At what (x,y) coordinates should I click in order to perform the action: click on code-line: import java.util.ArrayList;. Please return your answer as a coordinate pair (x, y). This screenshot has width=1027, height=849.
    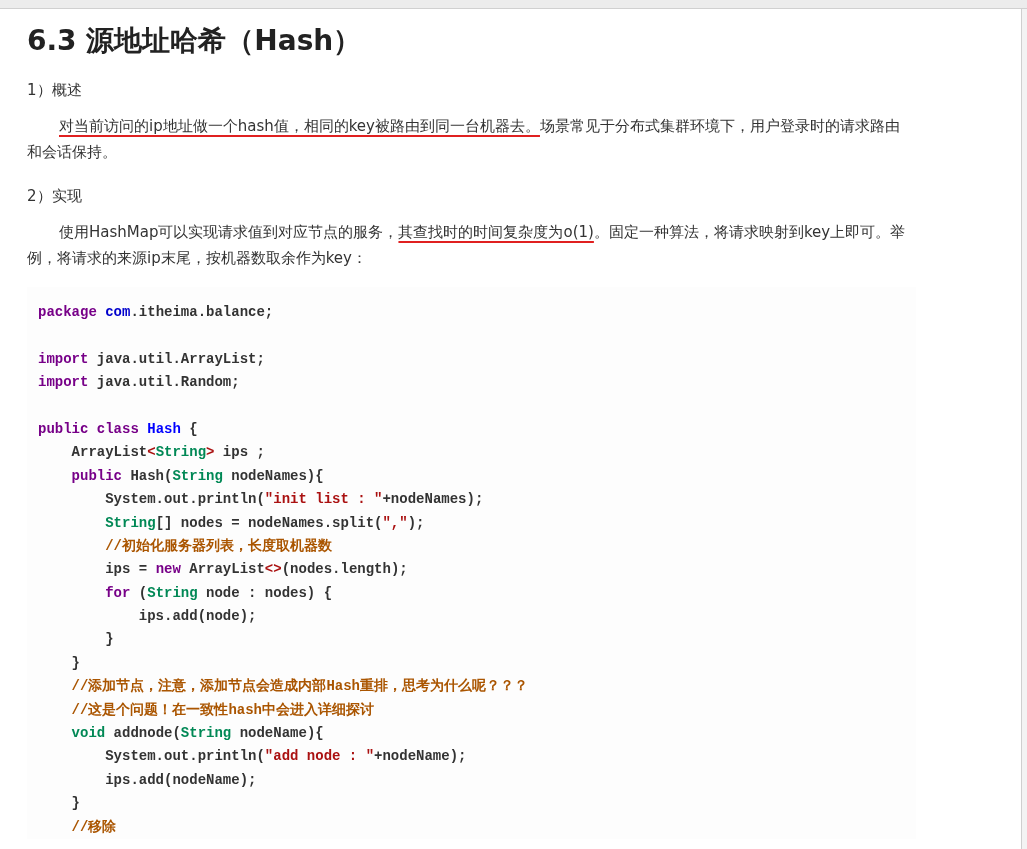
    Looking at the image, I should click on (152, 359).